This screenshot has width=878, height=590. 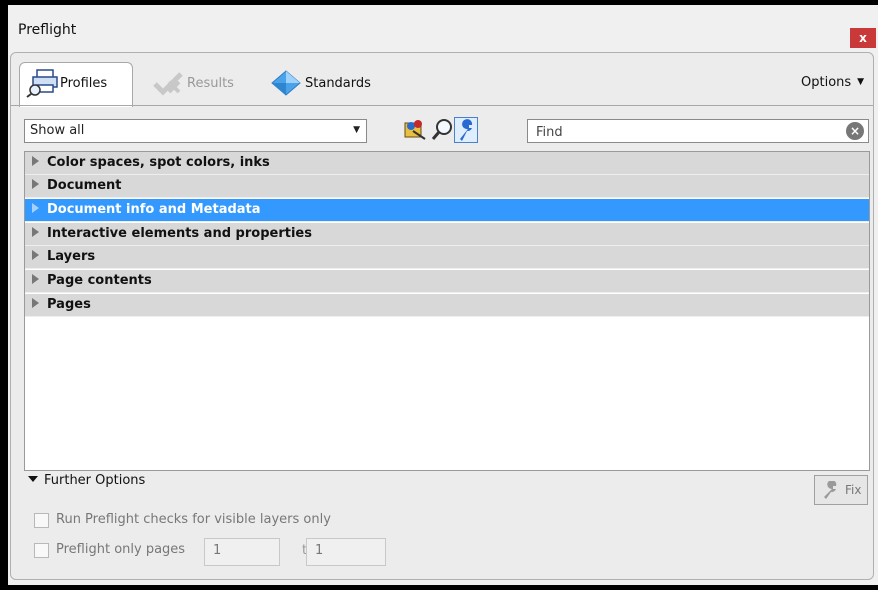 I want to click on list-item-label: Color spaces, spot colors, inks, so click(x=158, y=162).